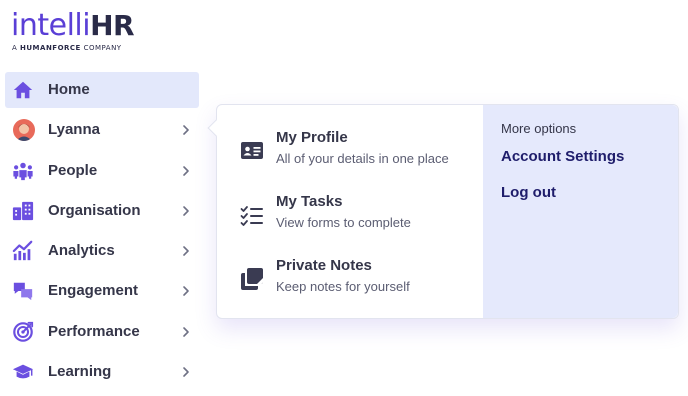 This screenshot has width=688, height=396. I want to click on intellihr-logo: intelliHR A HUMANFORCE COMPANY, so click(73, 30).